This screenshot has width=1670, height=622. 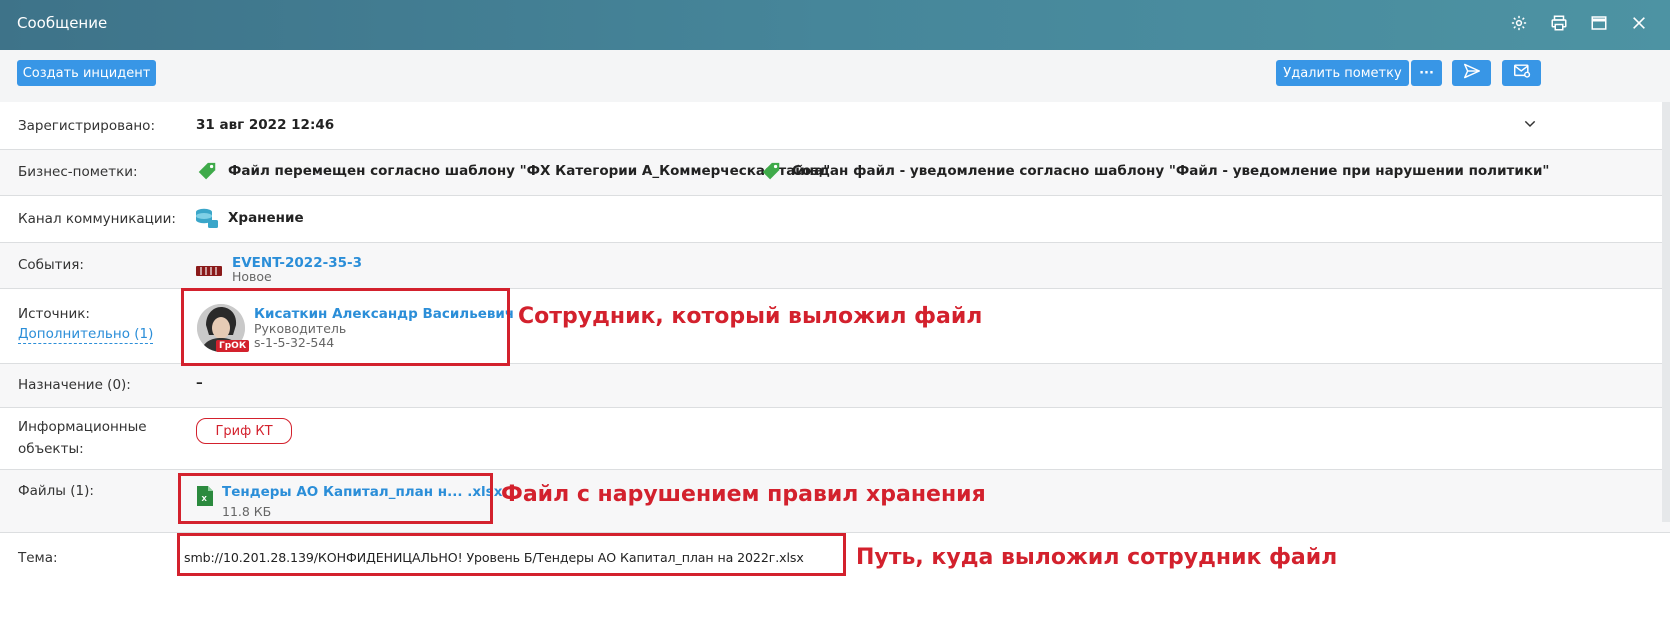 What do you see at coordinates (1559, 23) in the screenshot?
I see `print-icon` at bounding box center [1559, 23].